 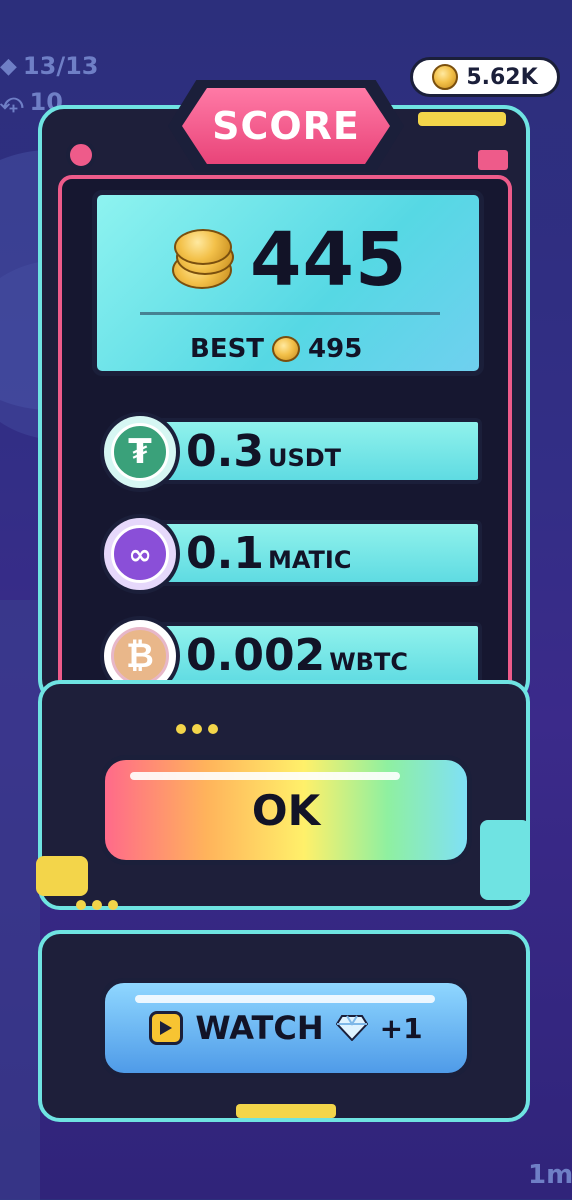 I want to click on diamond-icon, so click(x=351, y=1028).